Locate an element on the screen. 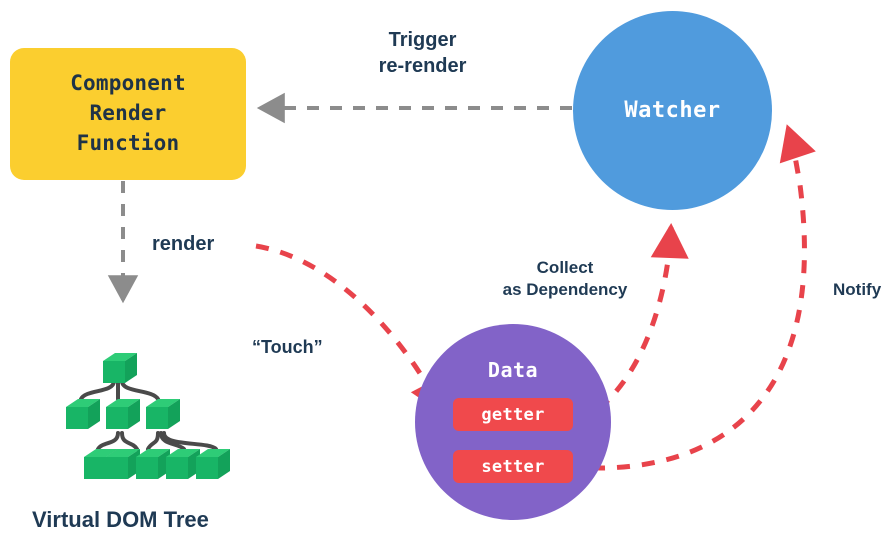  node-watcher: Watcher is located at coordinates (672, 110).